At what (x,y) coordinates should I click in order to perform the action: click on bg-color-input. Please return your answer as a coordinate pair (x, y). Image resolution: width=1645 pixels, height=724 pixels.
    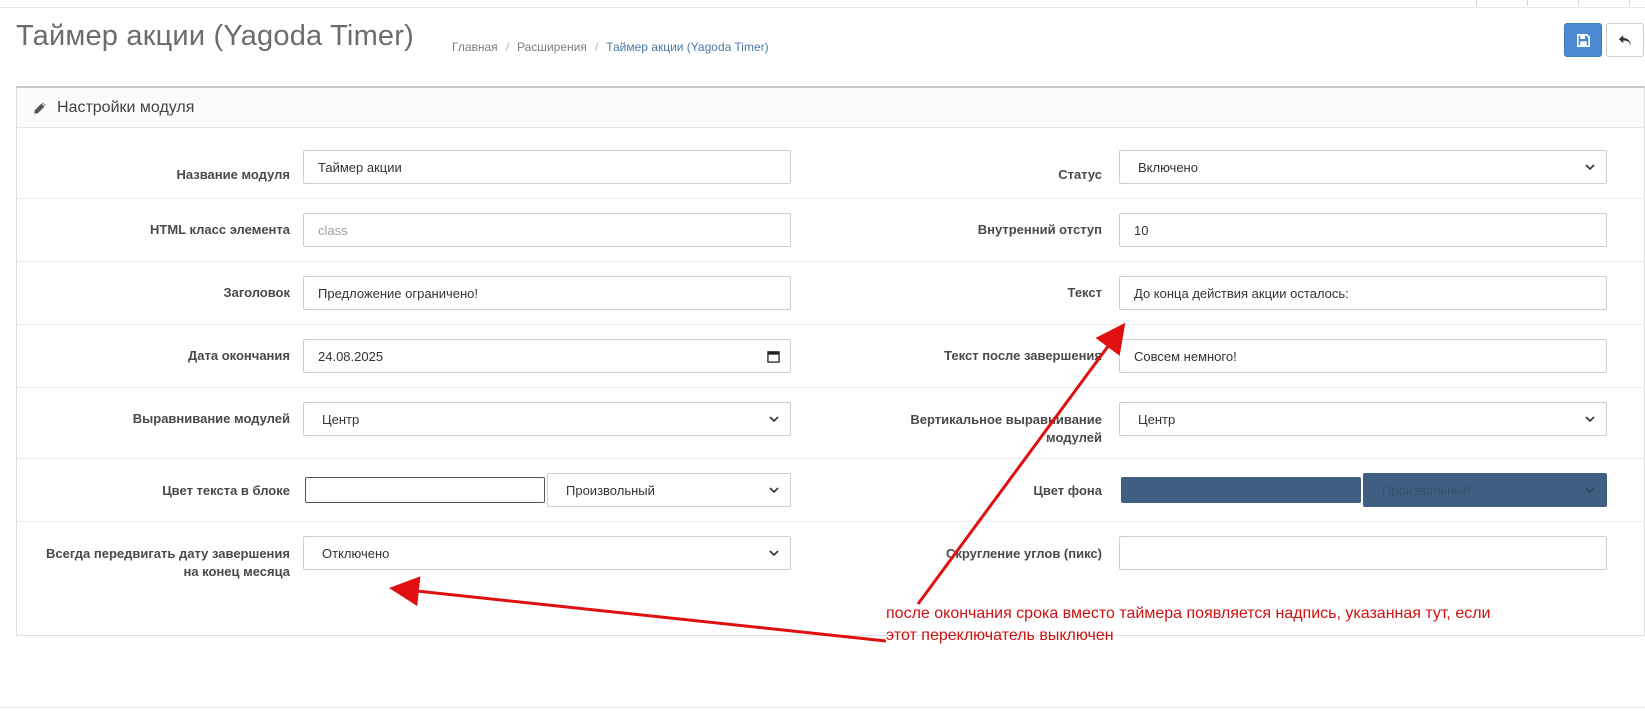
    Looking at the image, I should click on (1241, 490).